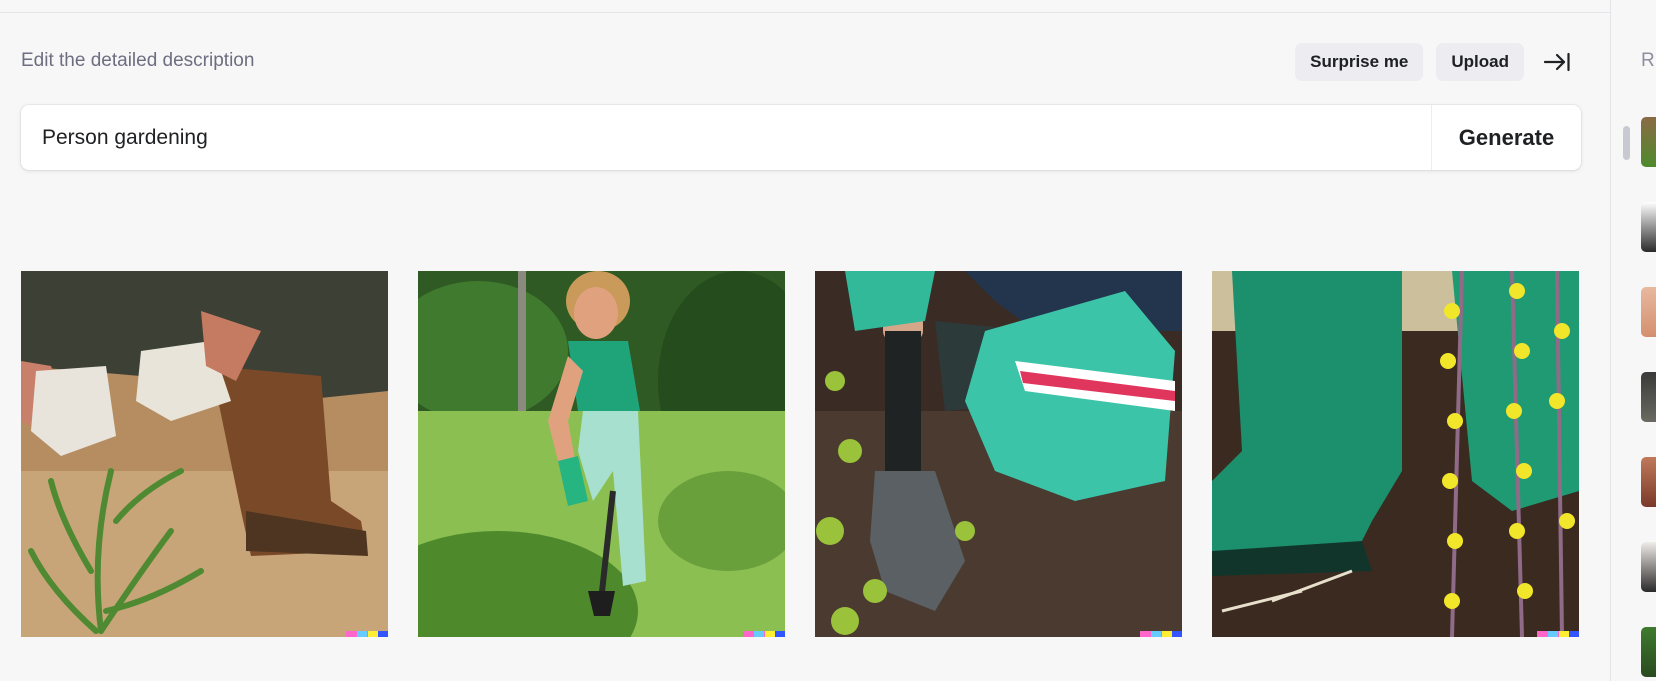  Describe the element at coordinates (1626, 143) in the screenshot. I see `sidebar-scrollbar` at that location.